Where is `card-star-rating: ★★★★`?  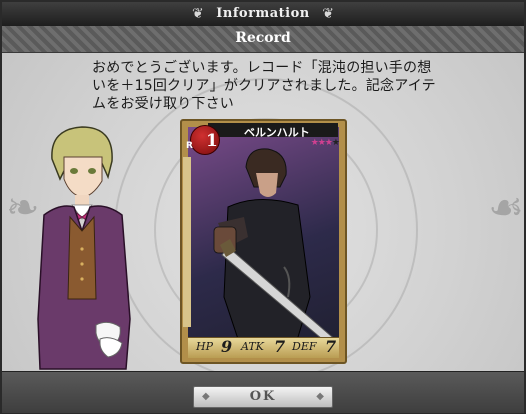
card-star-rating: ★★★★ is located at coordinates (325, 143).